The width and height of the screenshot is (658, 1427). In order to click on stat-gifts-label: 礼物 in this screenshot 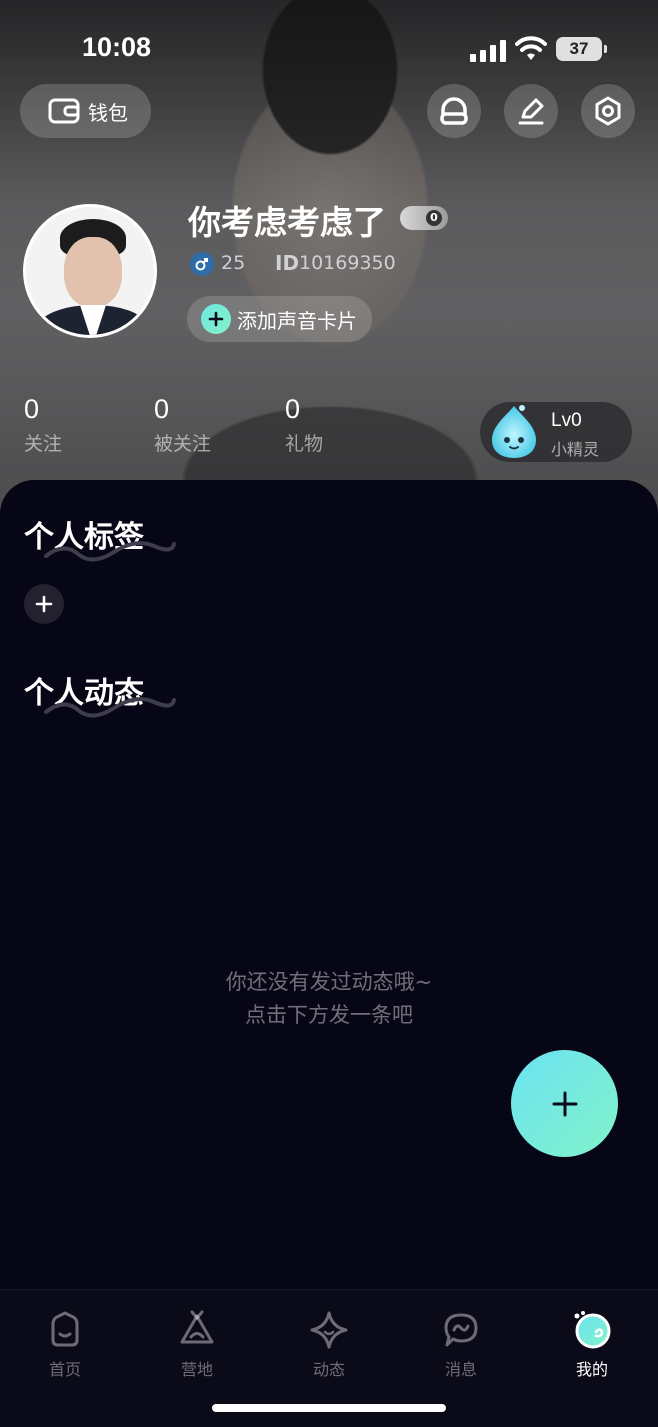, I will do `click(304, 444)`.